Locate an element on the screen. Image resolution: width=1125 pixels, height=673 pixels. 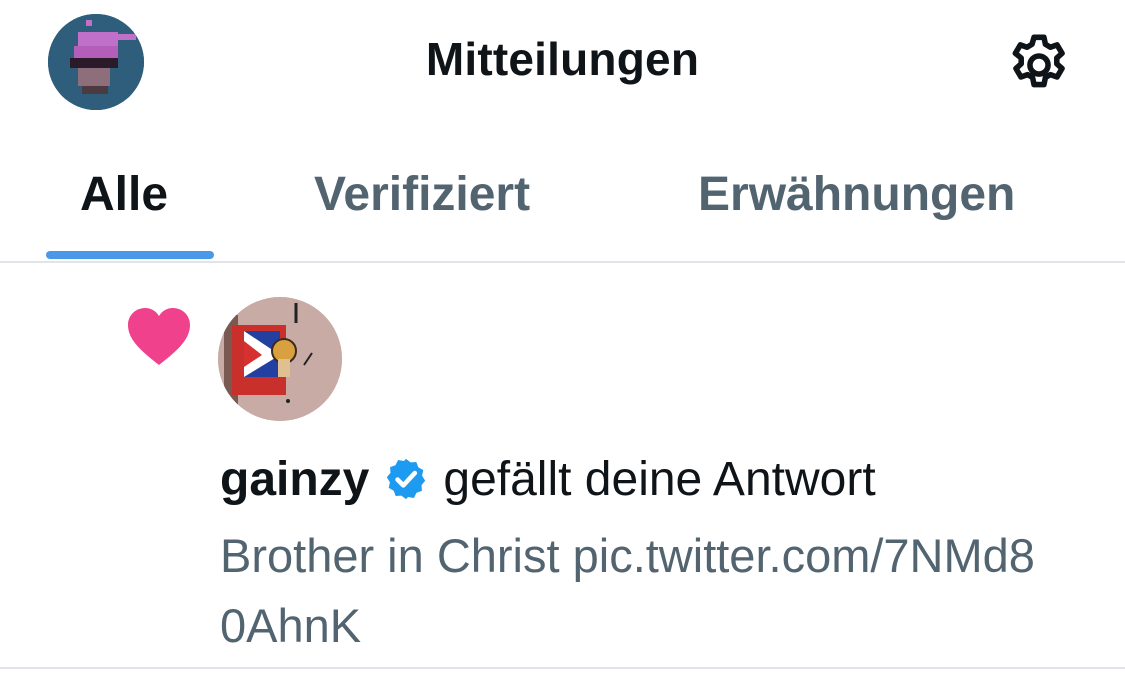
verified-badge-icon is located at coordinates (406, 479).